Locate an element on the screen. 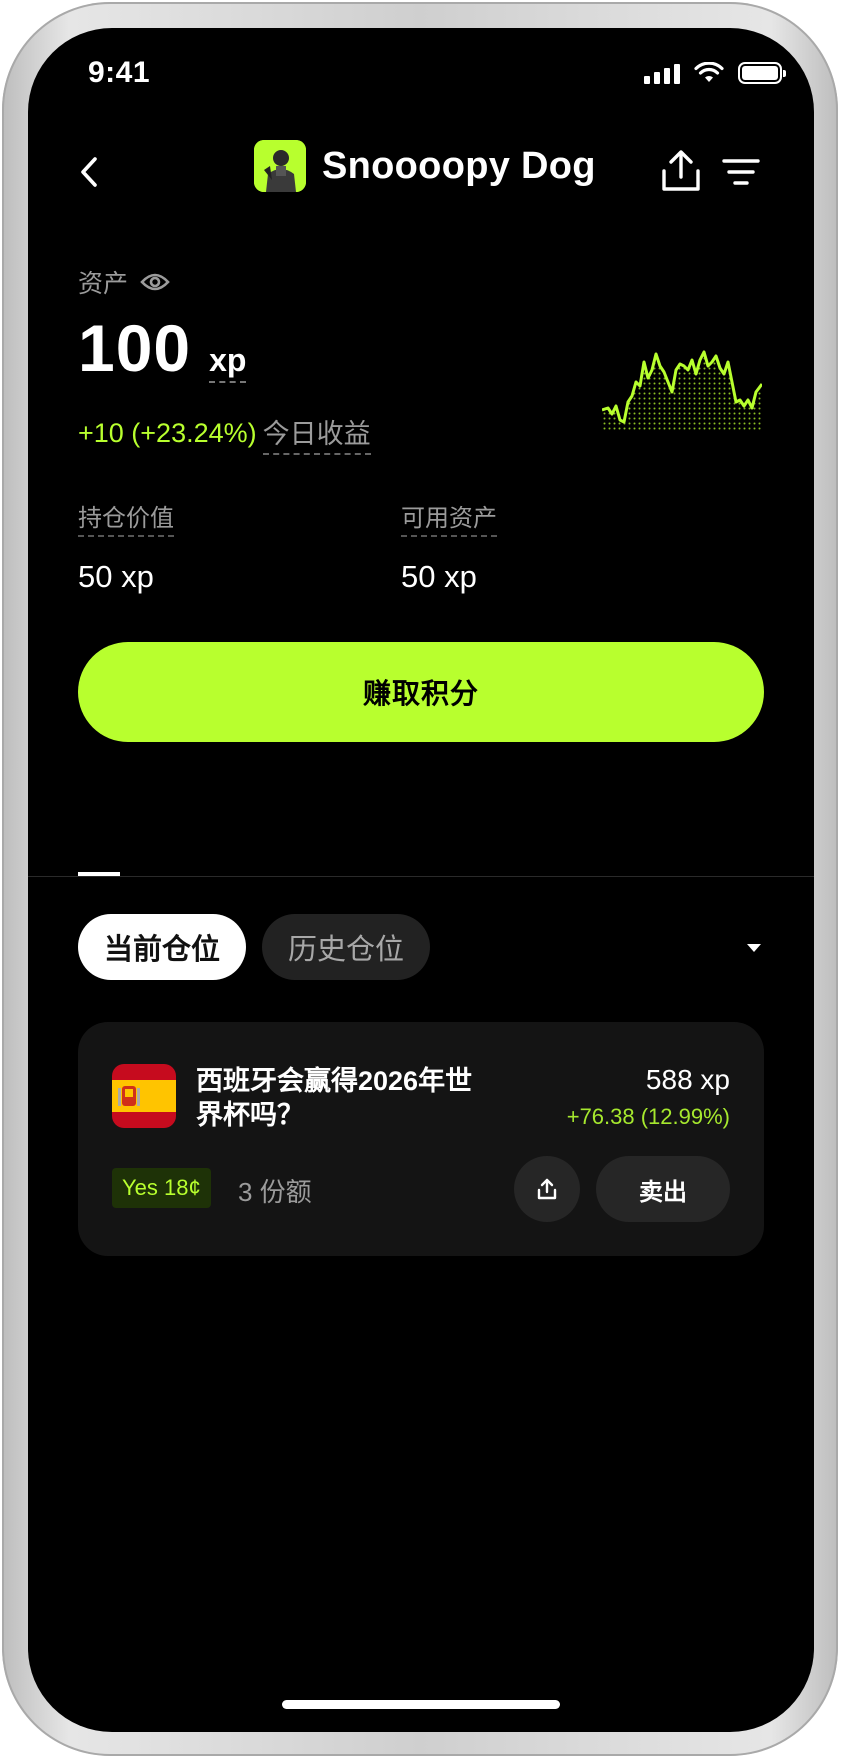 Image resolution: width=842 pixels, height=1760 pixels. position-value-stat: 持仓价值 50 xp is located at coordinates (126, 546).